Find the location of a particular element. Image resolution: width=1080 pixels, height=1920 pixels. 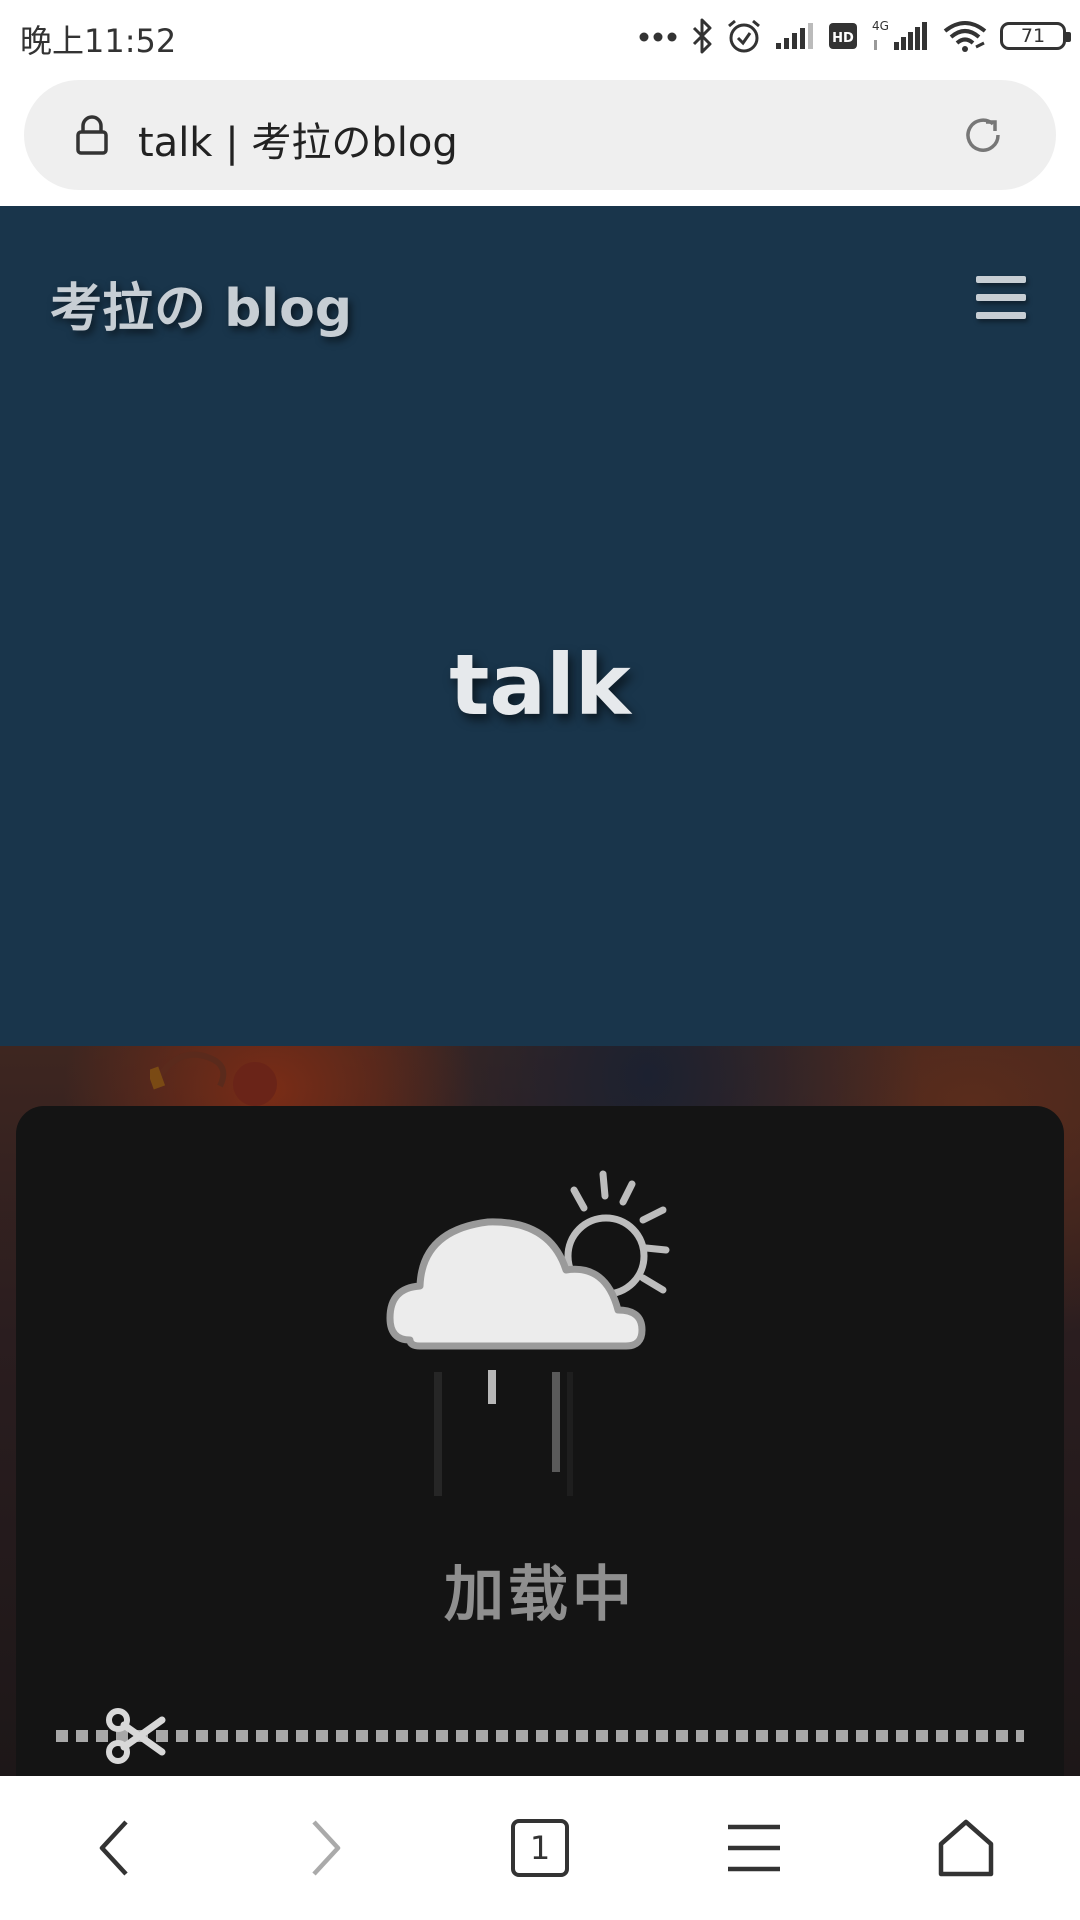

battery-level: 71 is located at coordinates (1033, 36).